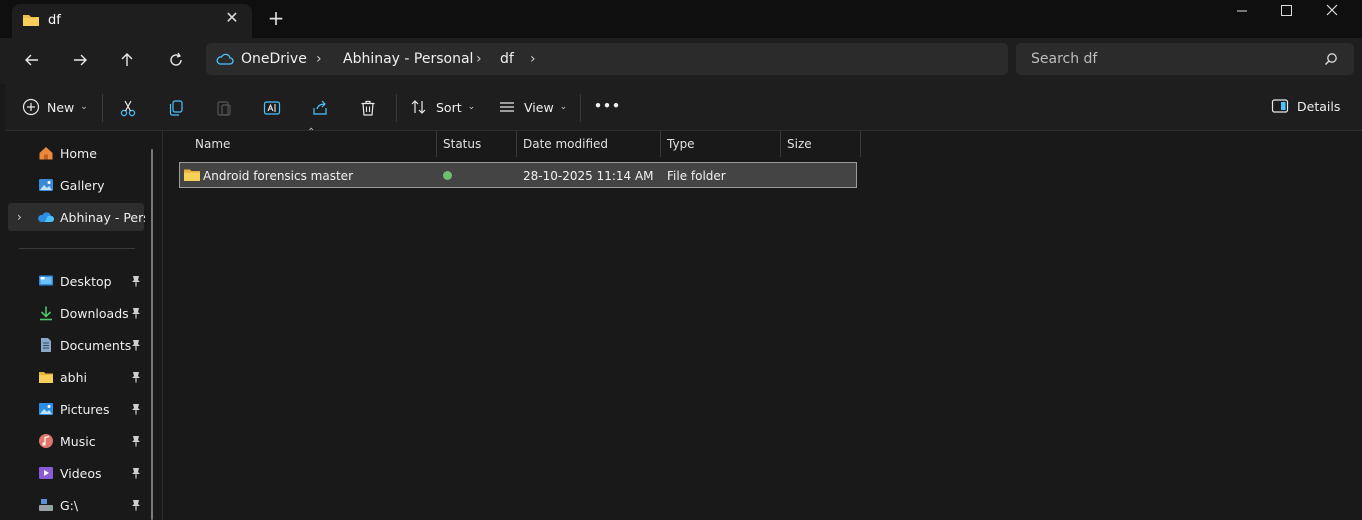 The height and width of the screenshot is (520, 1362). What do you see at coordinates (46, 441) in the screenshot?
I see `music-icon` at bounding box center [46, 441].